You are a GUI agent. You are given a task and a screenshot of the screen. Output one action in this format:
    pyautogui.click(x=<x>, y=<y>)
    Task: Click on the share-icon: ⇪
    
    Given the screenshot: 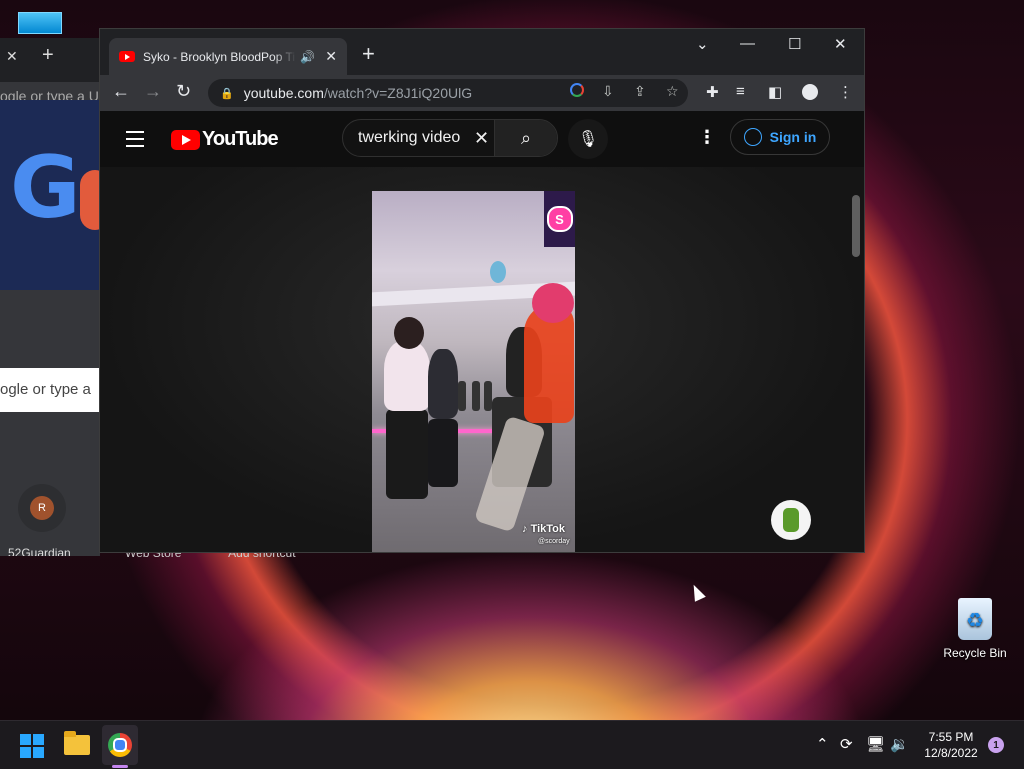 What is the action you would take?
    pyautogui.click(x=640, y=91)
    